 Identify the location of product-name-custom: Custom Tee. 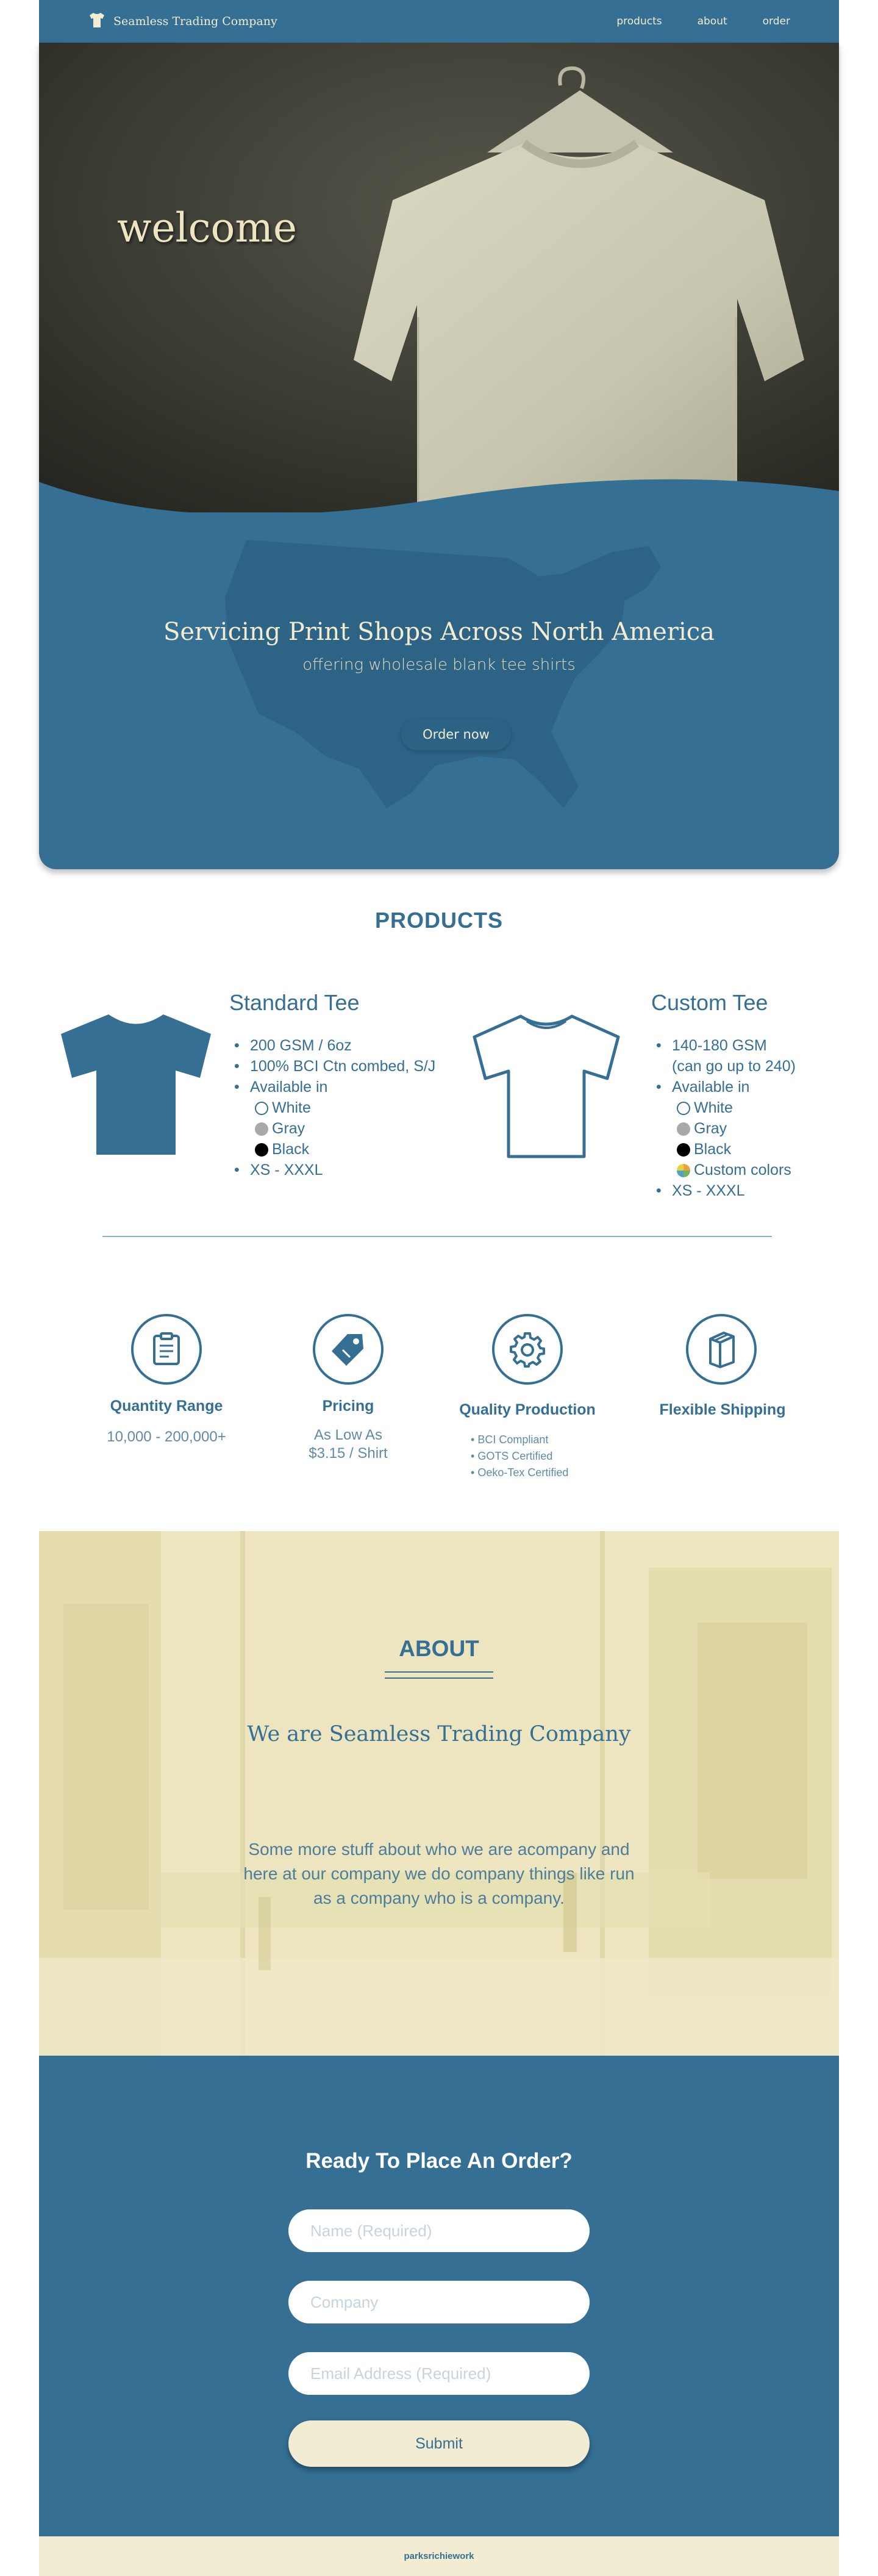
(710, 1003).